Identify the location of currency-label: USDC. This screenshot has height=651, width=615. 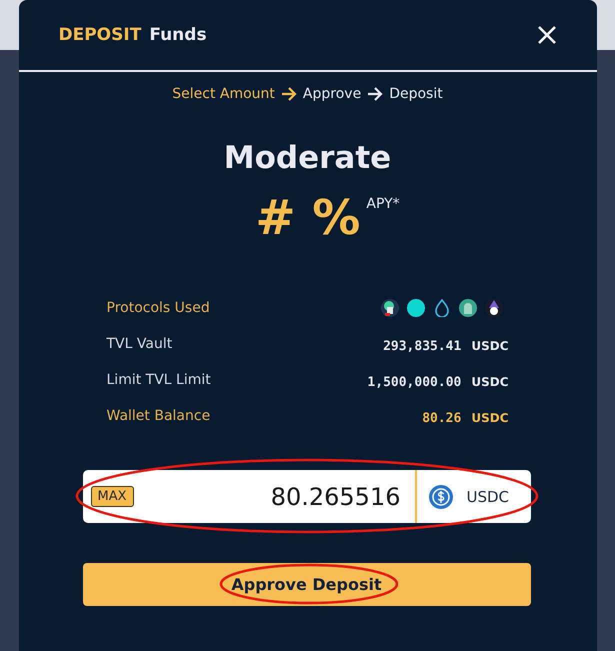
(488, 497).